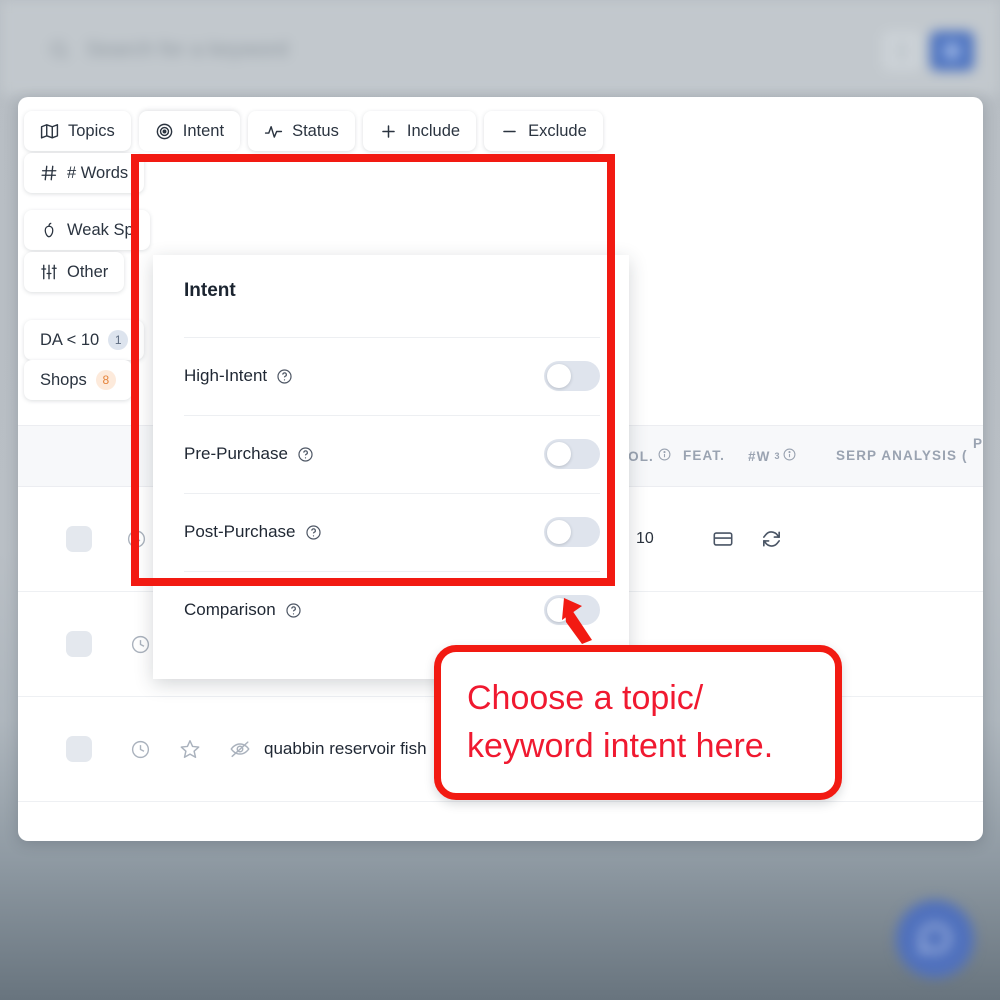 This screenshot has height=1000, width=1000. Describe the element at coordinates (572, 532) in the screenshot. I see `intent-toggle-post-purchase` at that location.